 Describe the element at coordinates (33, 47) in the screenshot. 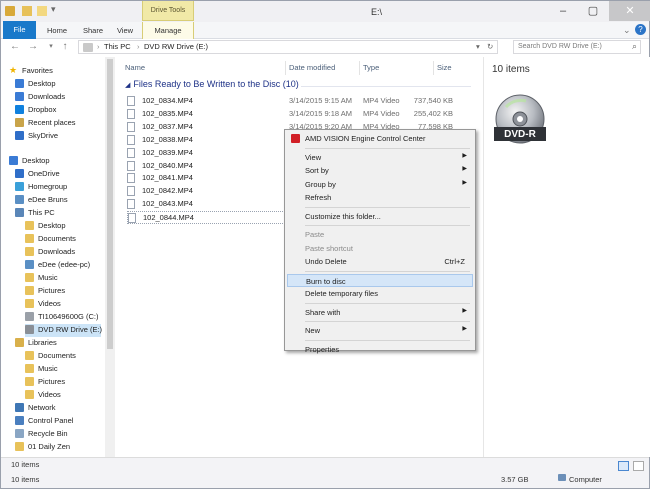

I see `forward-icon: →` at that location.